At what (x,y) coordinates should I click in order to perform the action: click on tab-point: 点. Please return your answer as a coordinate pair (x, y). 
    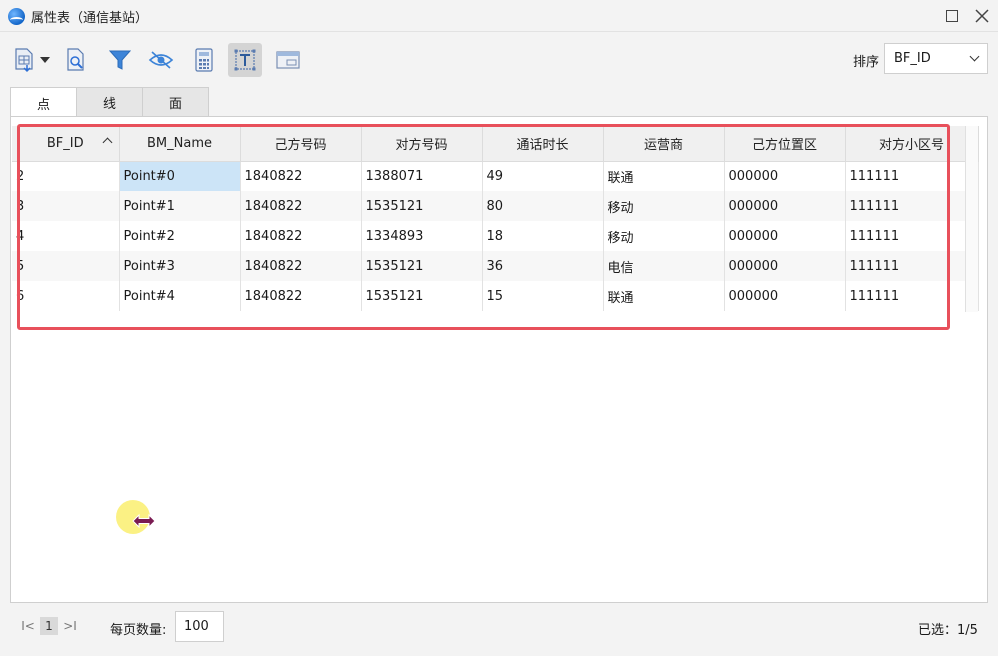
    Looking at the image, I should click on (43, 102).